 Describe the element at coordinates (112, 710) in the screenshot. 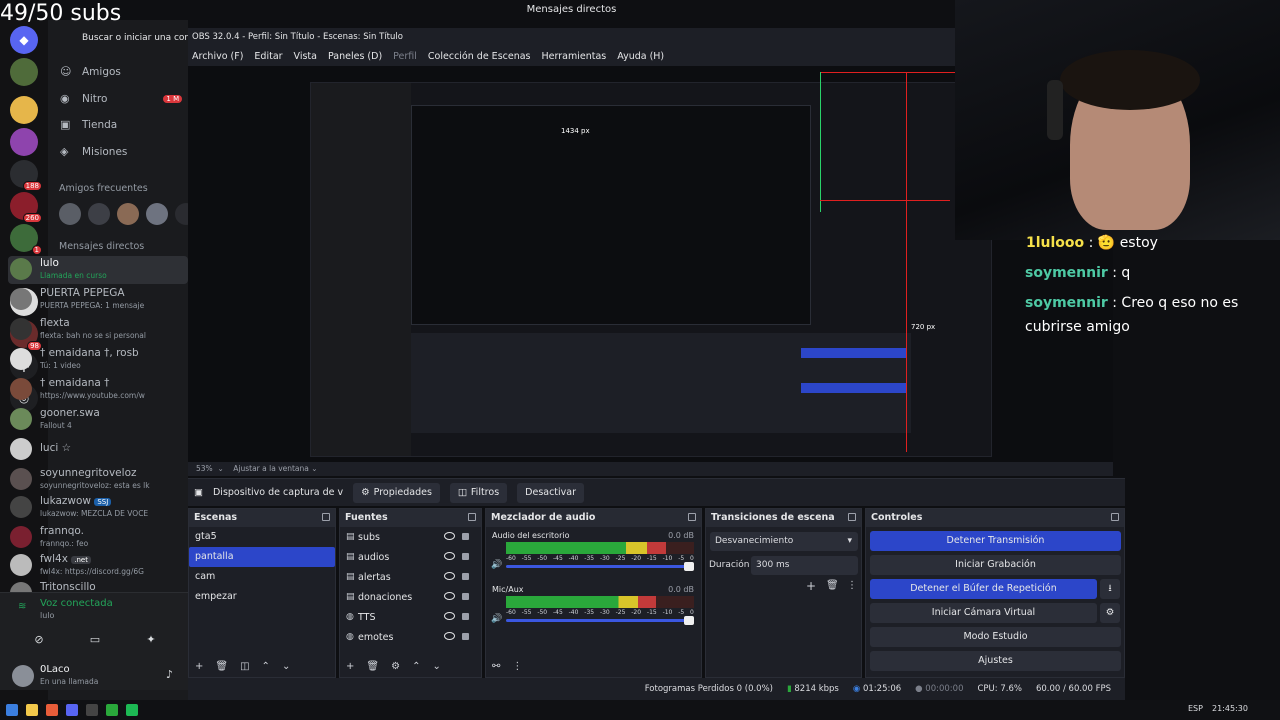

I see `app-icon` at that location.